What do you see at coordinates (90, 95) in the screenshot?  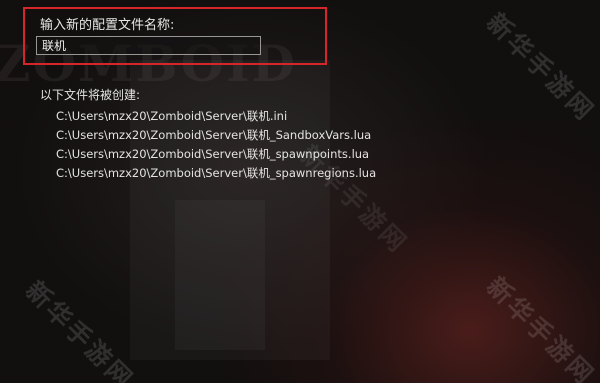 I see `files-to-create-heading: 以下文件将被创建:` at bounding box center [90, 95].